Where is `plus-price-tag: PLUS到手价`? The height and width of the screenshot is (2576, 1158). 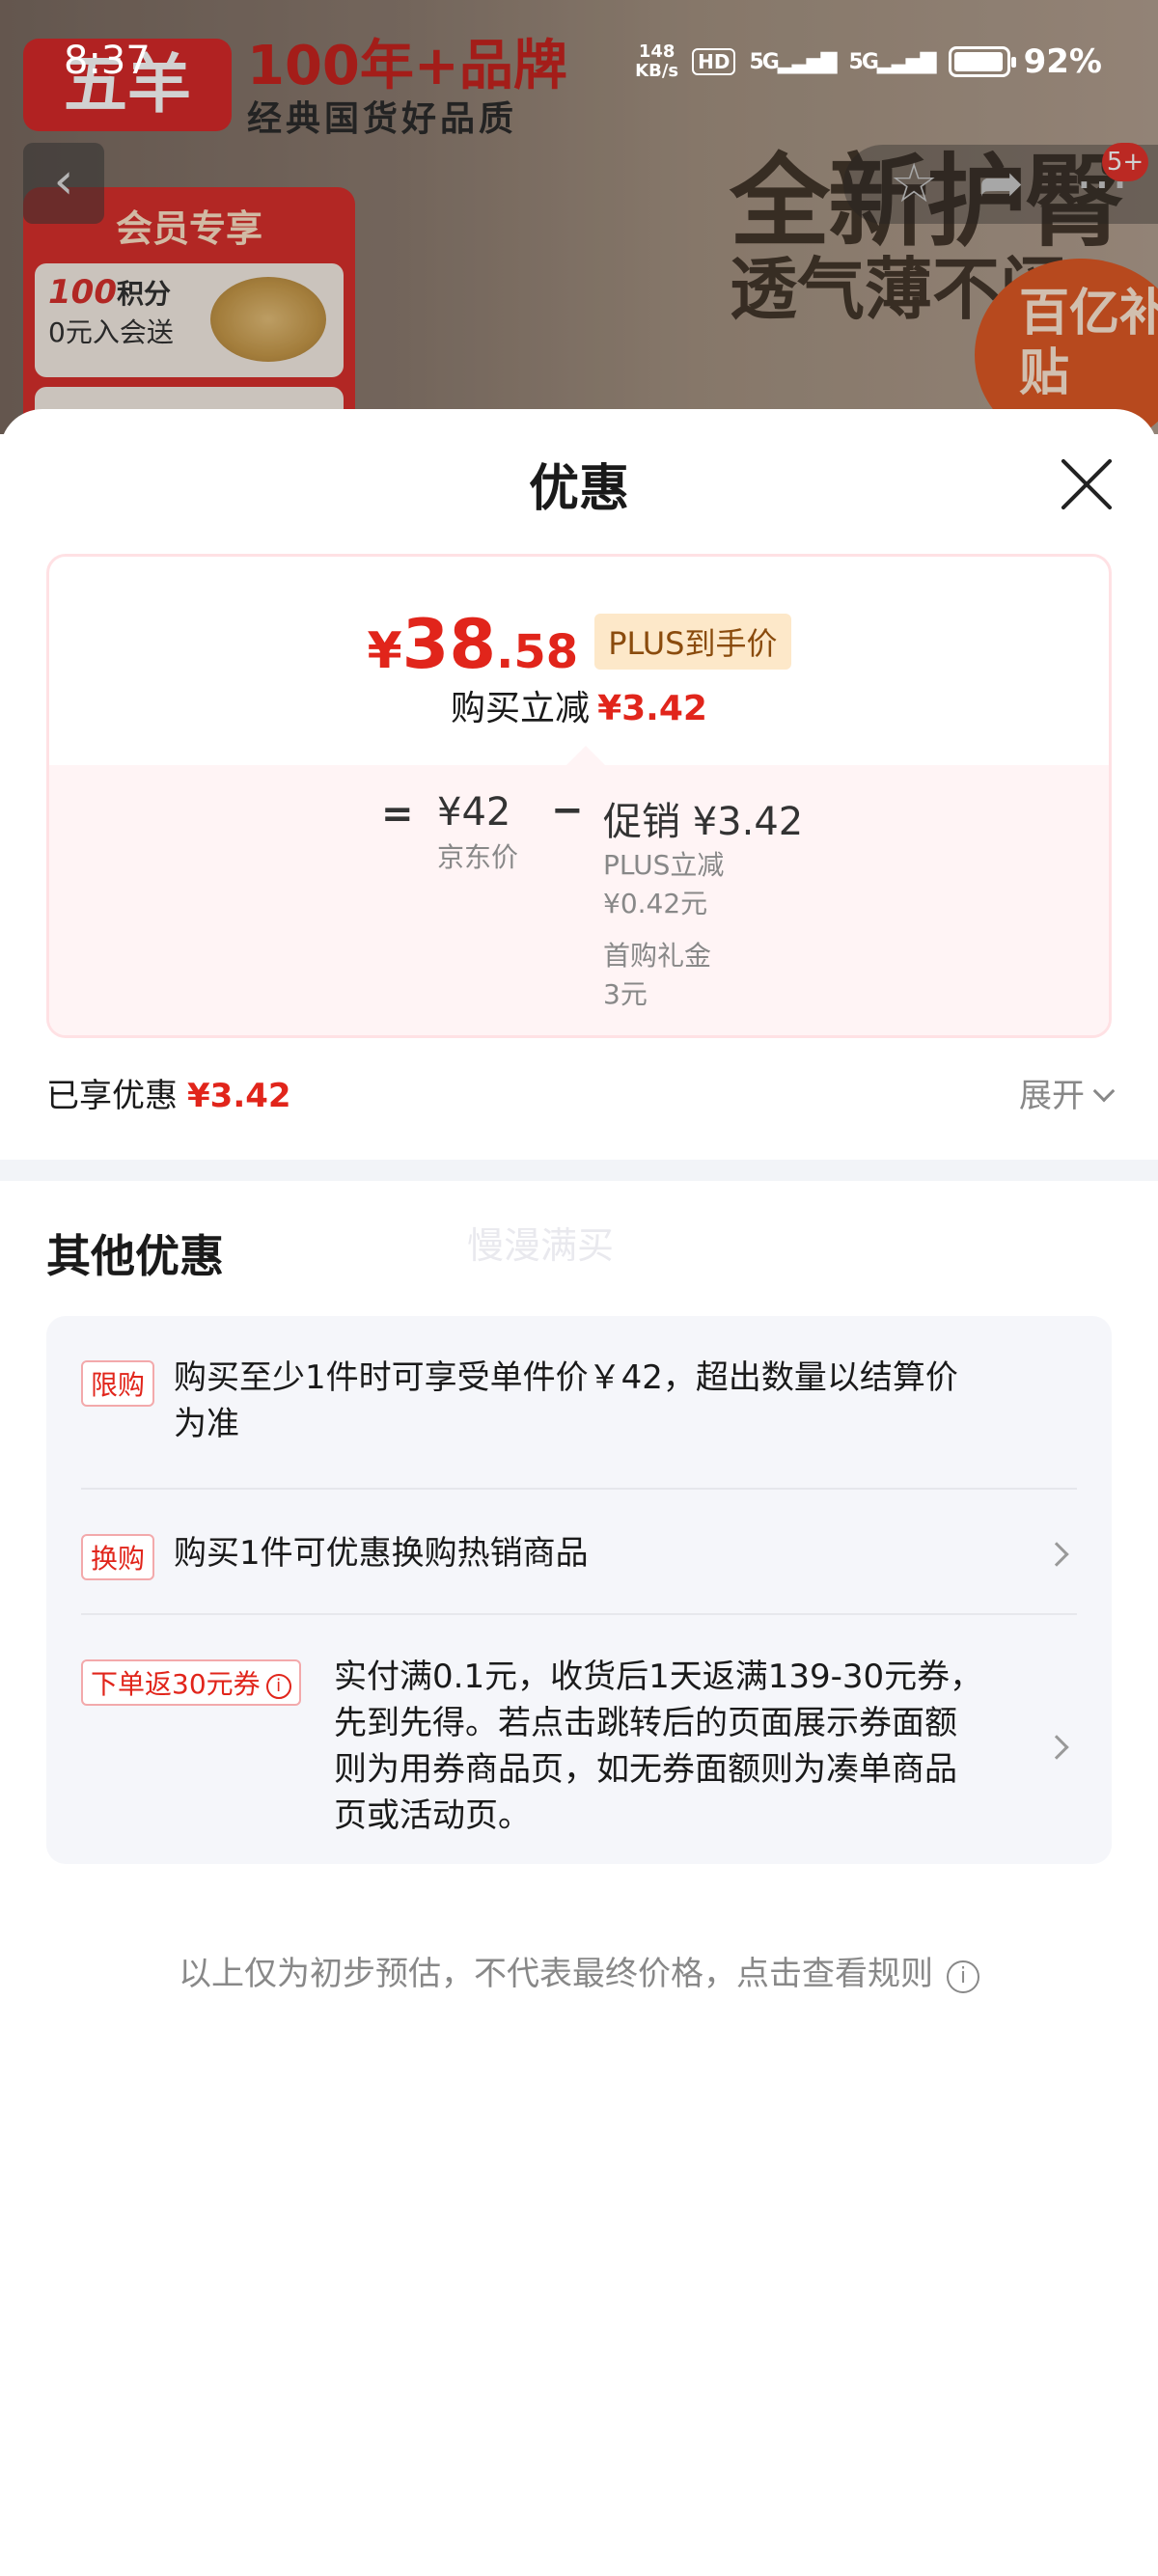 plus-price-tag: PLUS到手价 is located at coordinates (692, 642).